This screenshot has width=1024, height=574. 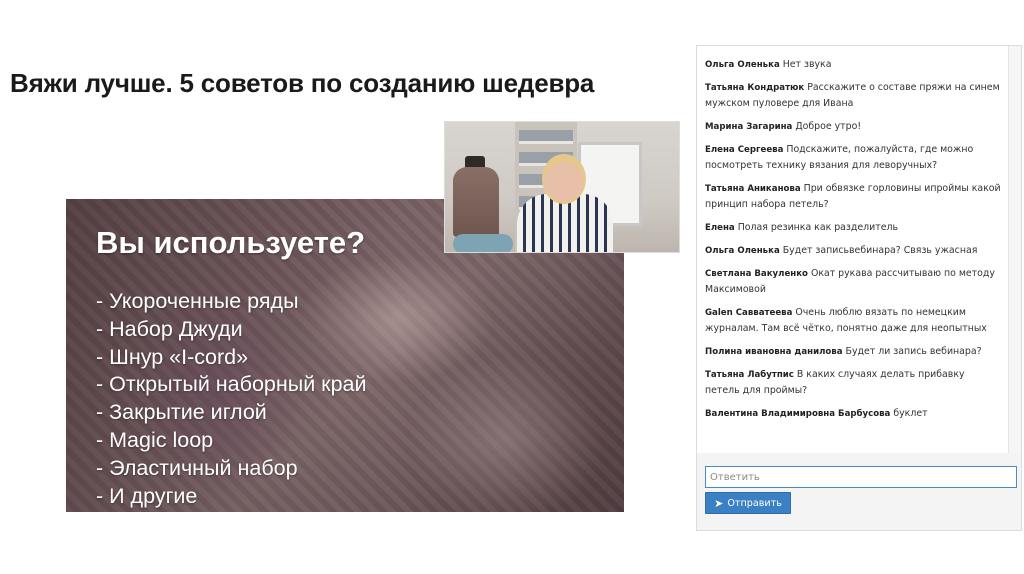 I want to click on slide-bullet-item: - И другие, so click(x=147, y=495).